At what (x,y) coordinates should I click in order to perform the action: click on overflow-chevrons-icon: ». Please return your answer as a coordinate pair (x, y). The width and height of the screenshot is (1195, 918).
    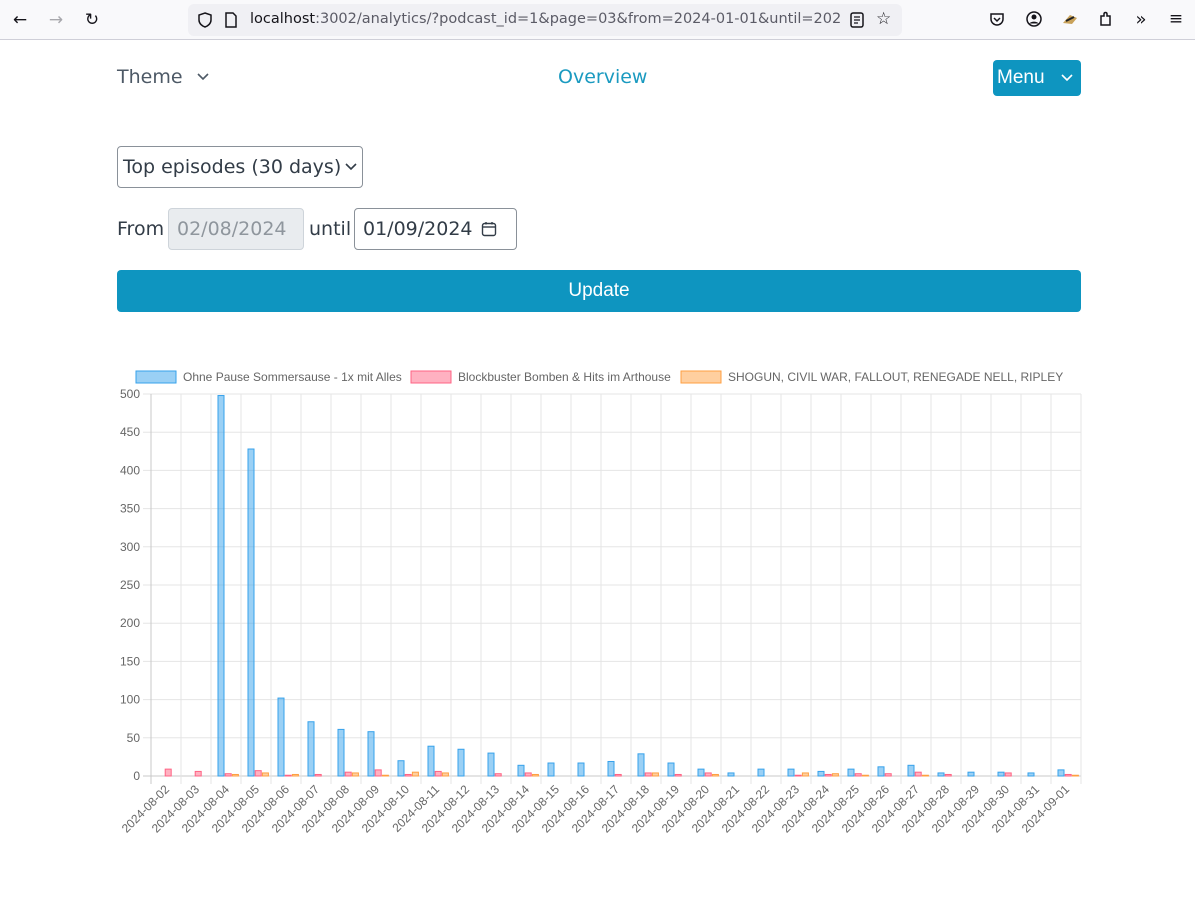
    Looking at the image, I should click on (1141, 19).